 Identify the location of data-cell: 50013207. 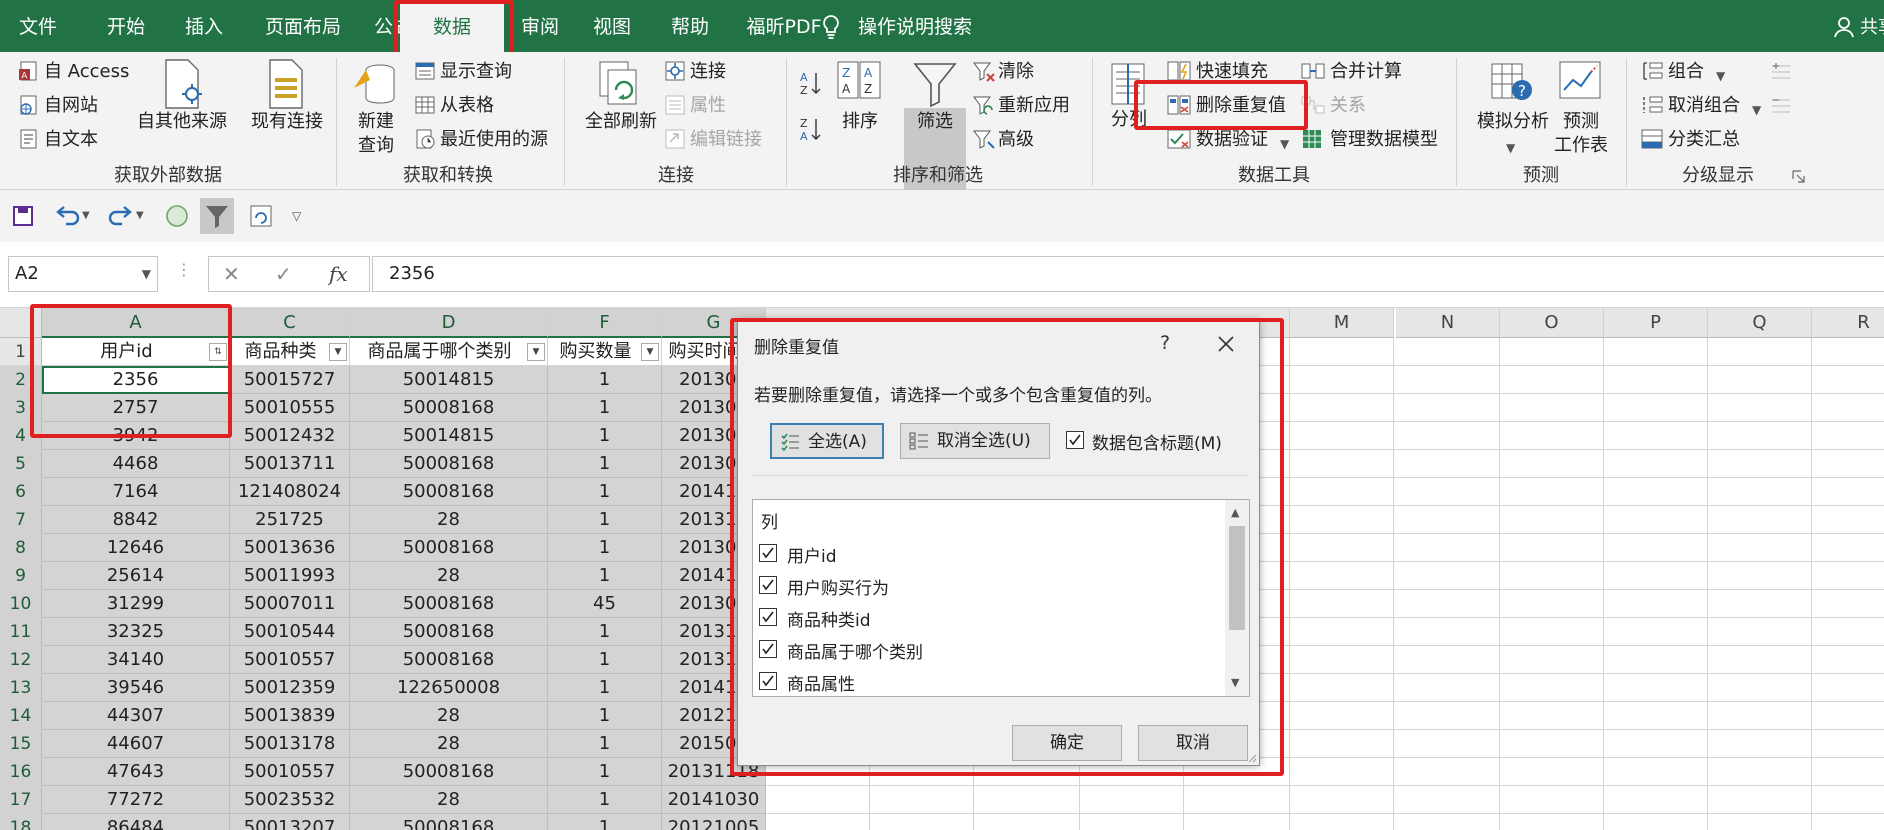
(290, 822).